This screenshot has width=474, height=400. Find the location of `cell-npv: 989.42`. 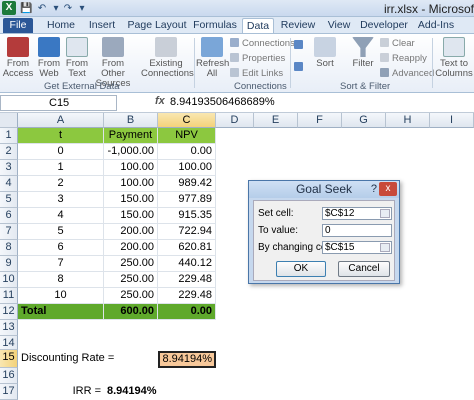

cell-npv: 989.42 is located at coordinates (187, 184).